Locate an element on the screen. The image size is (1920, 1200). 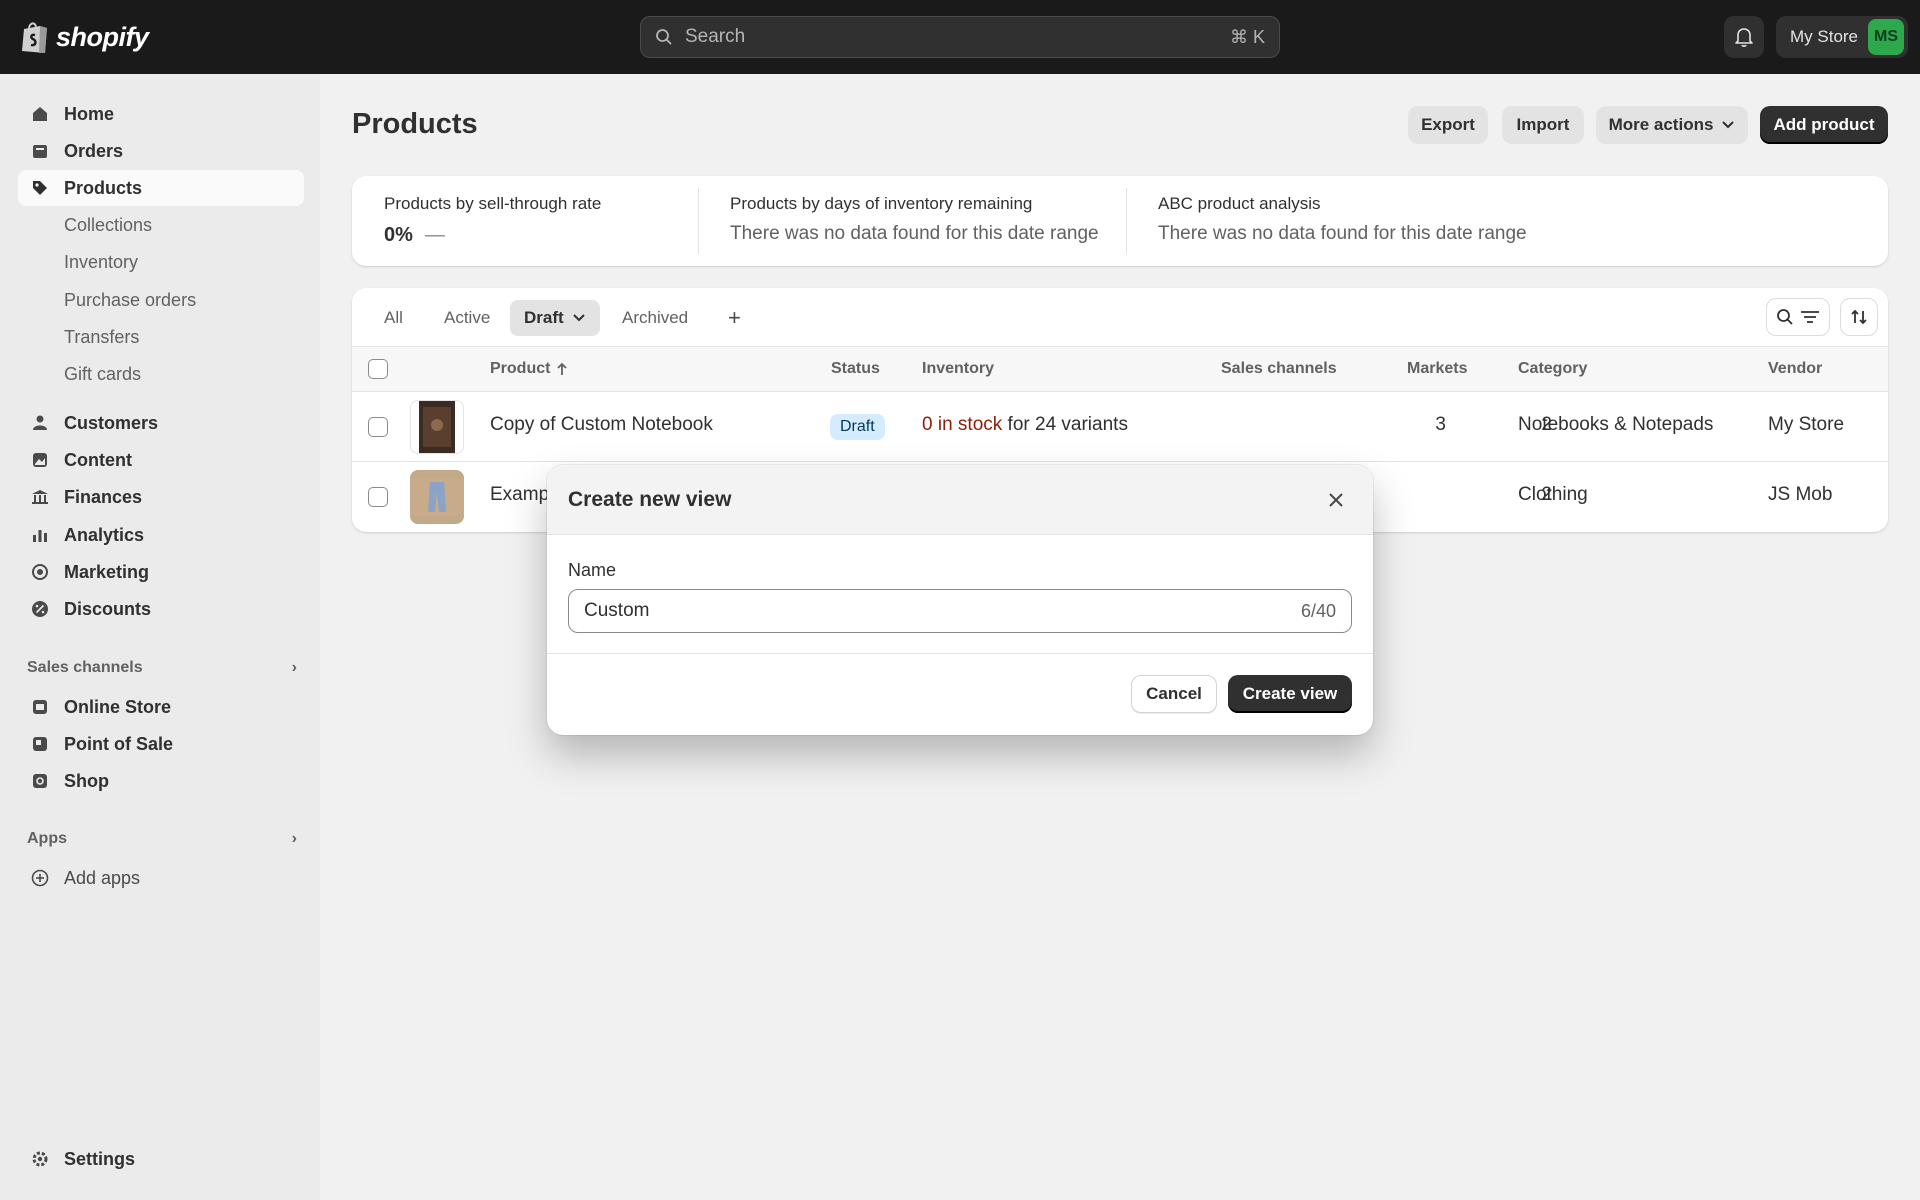
dialog-title: Create new view is located at coordinates (650, 499).